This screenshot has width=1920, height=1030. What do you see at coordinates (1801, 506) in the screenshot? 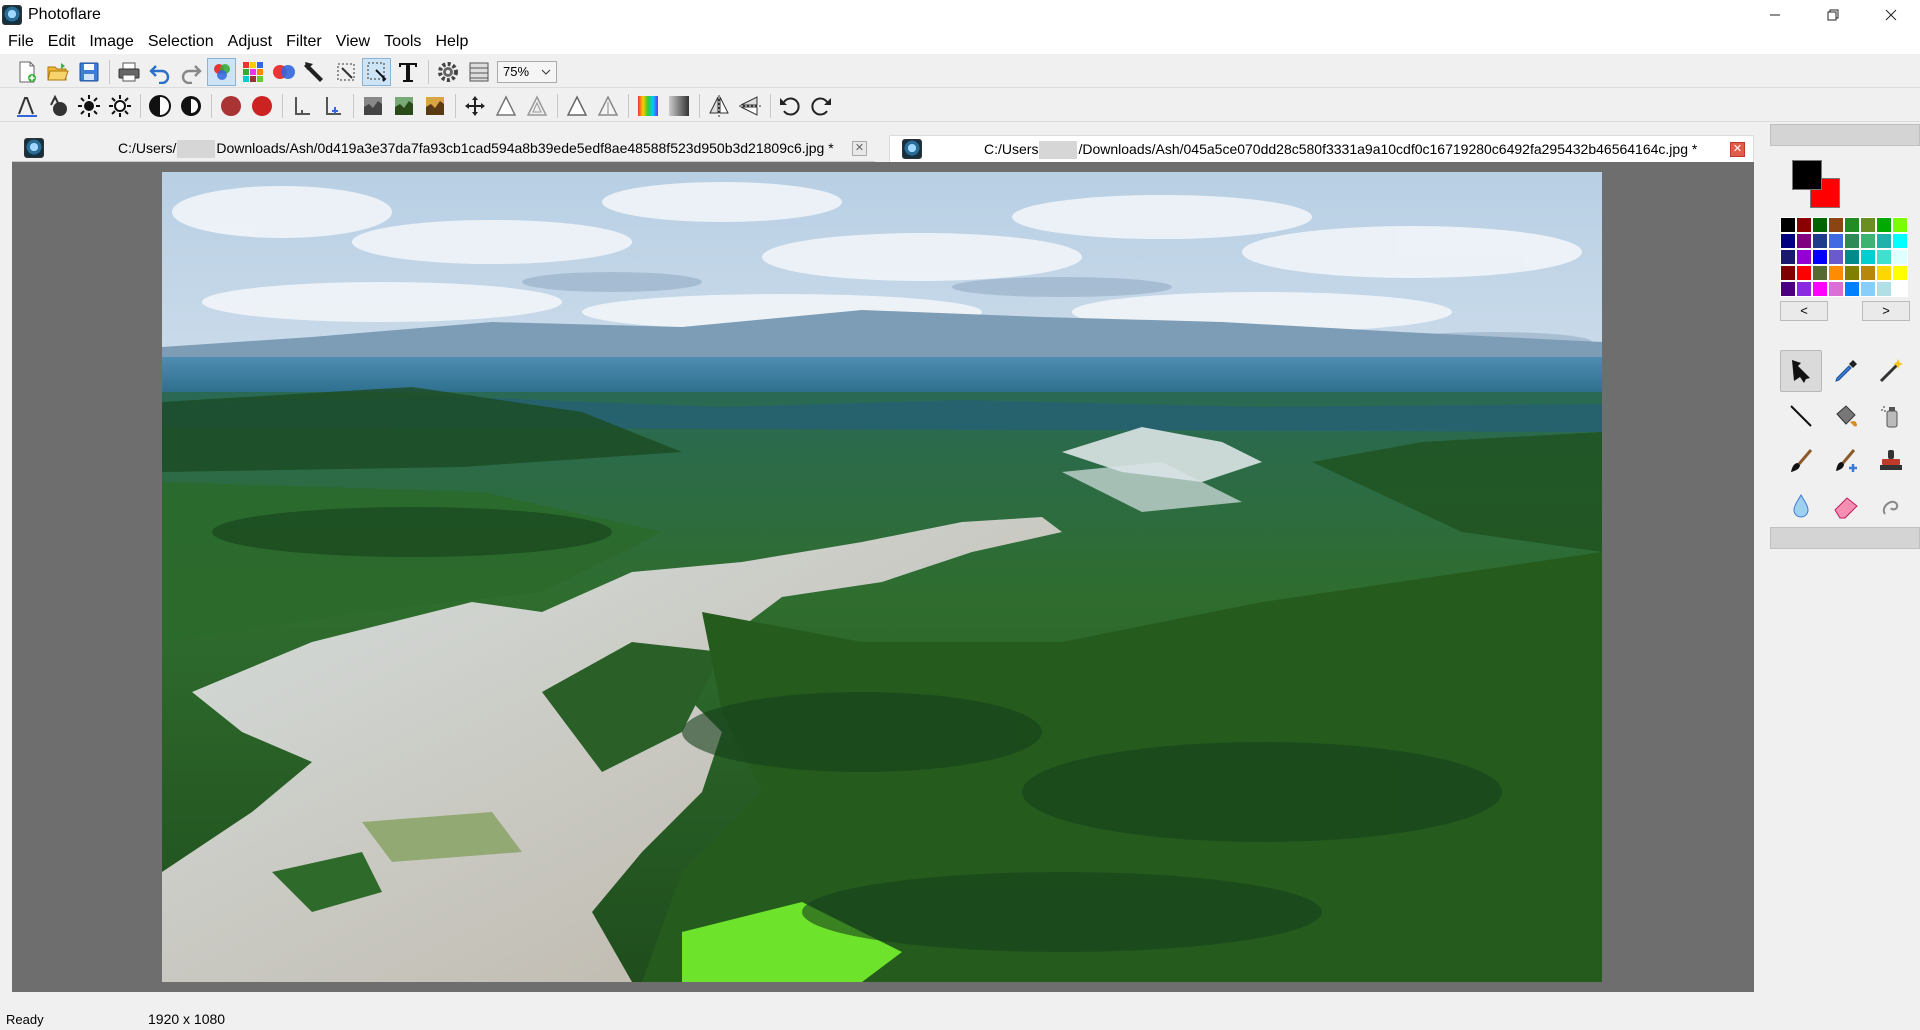
I see `blur-drop-icon` at bounding box center [1801, 506].